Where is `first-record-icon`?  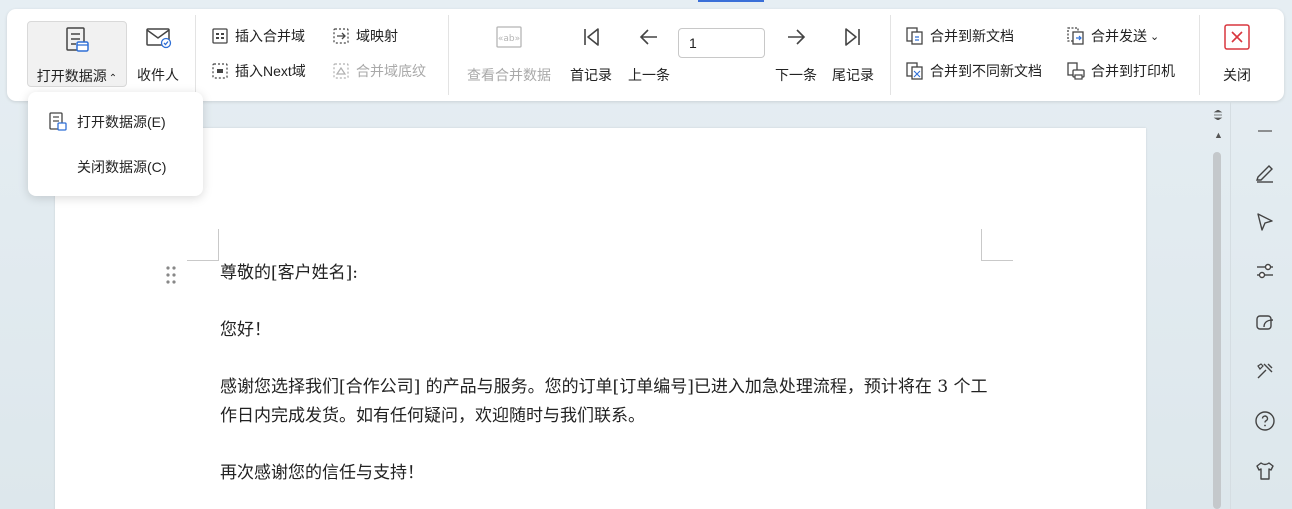 first-record-icon is located at coordinates (591, 37).